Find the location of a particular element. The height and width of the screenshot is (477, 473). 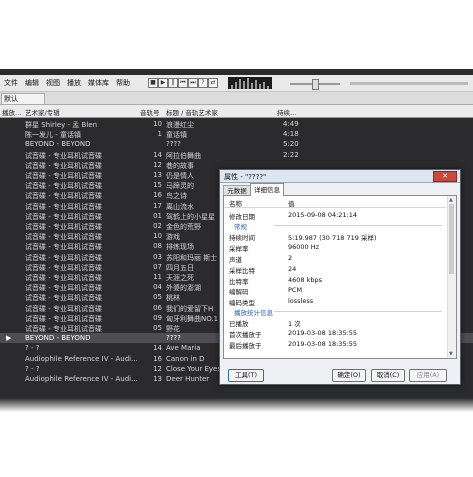

dialog-title: 属性 - "????" is located at coordinates (245, 177).